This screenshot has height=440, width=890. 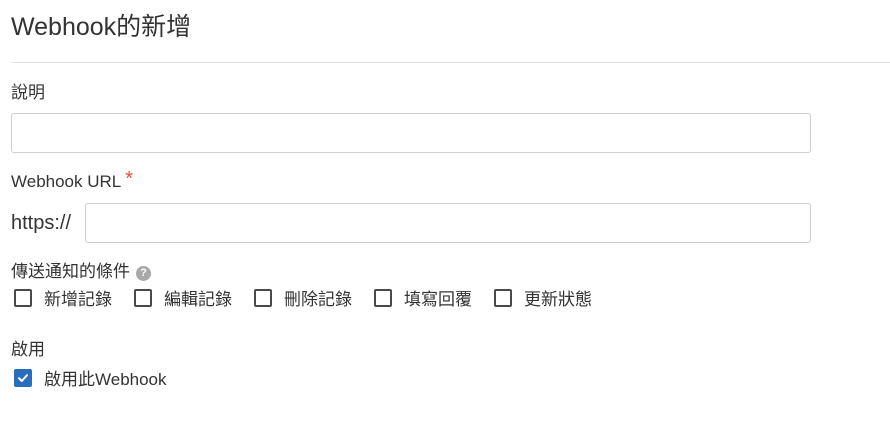 I want to click on edit-record-checkbox, so click(x=143, y=298).